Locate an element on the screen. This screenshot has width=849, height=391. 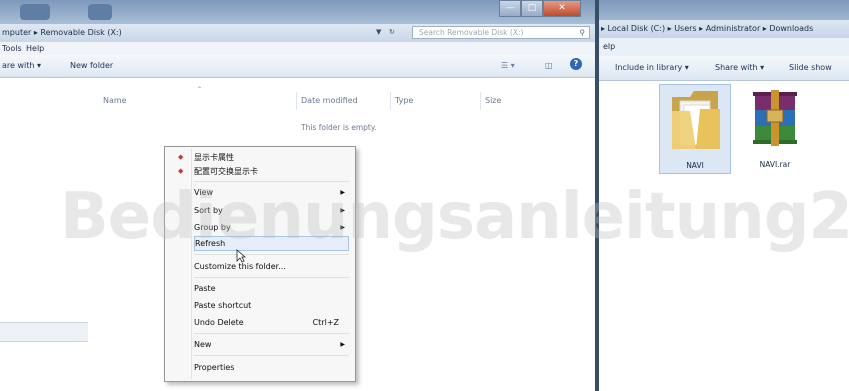
menu-item-properties: Properties is located at coordinates (271, 367).